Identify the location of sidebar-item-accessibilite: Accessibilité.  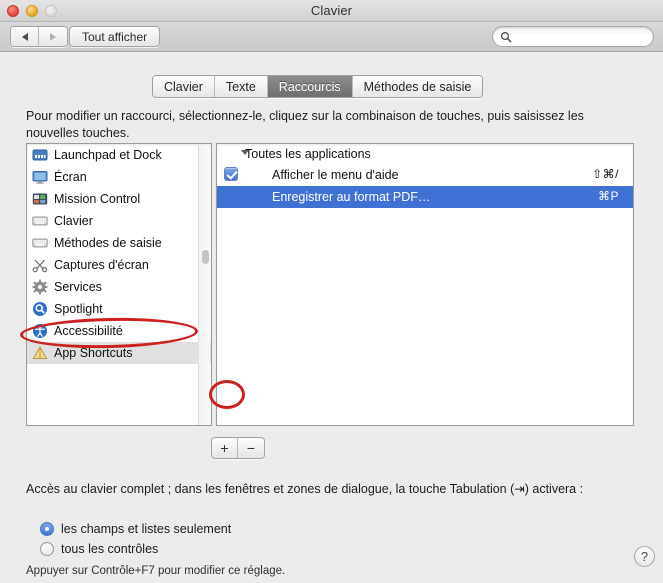
(119, 331).